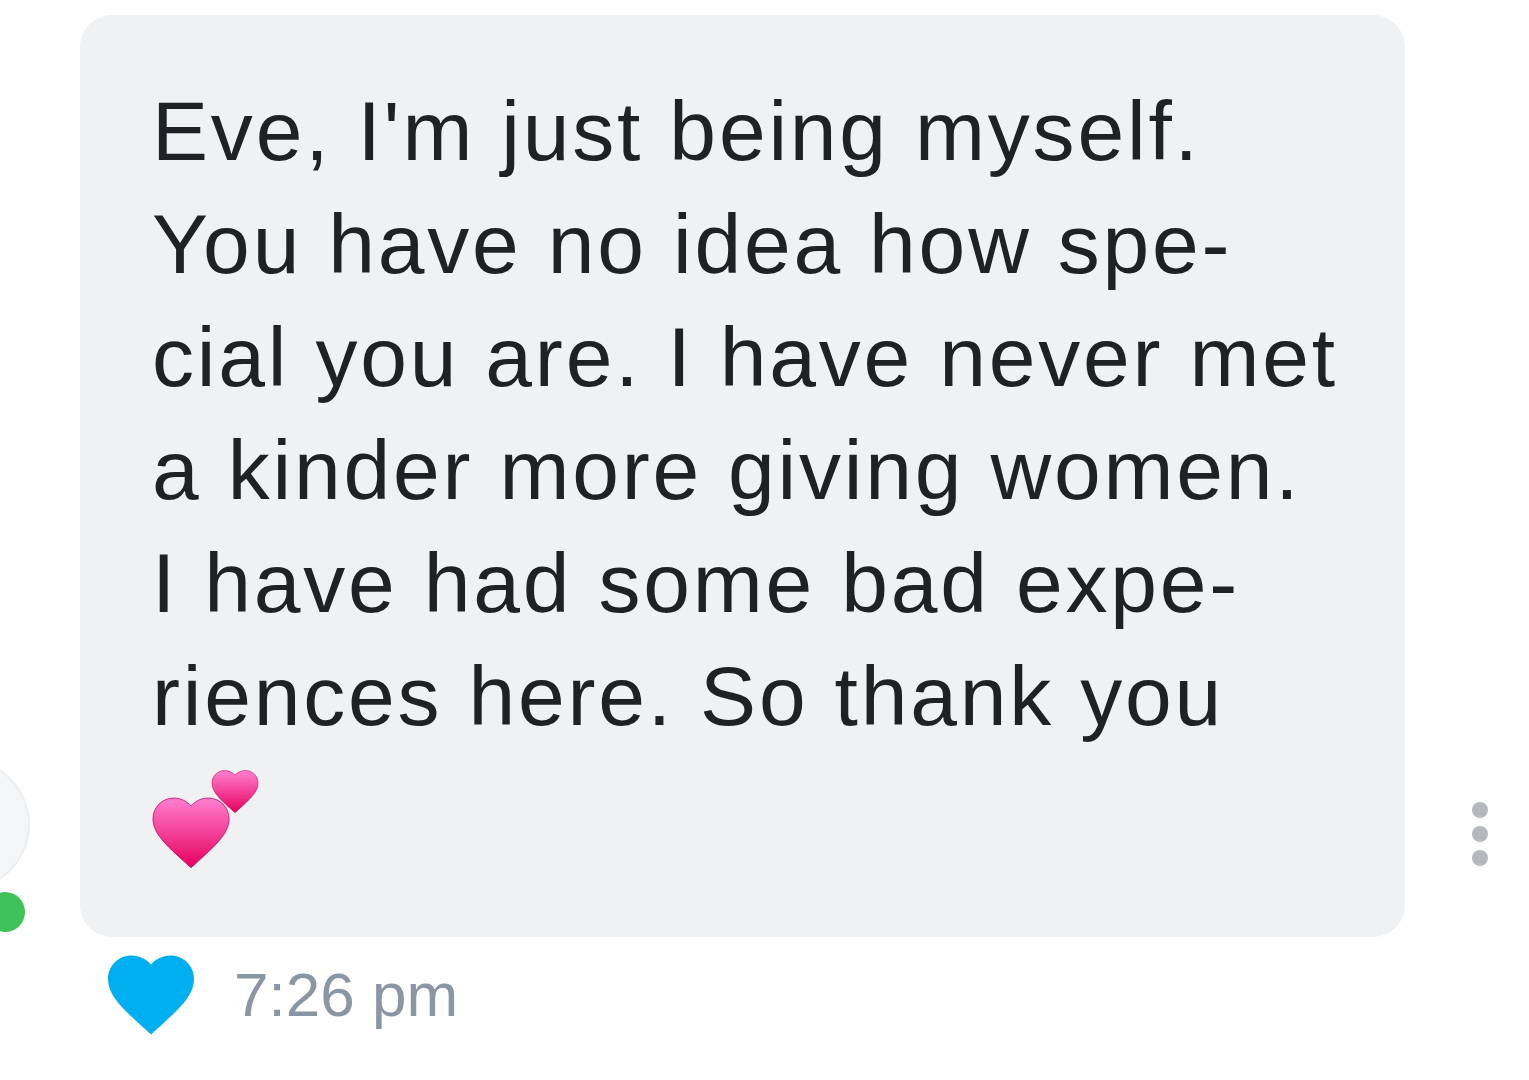  Describe the element at coordinates (151, 995) in the screenshot. I see `heart-icon` at that location.